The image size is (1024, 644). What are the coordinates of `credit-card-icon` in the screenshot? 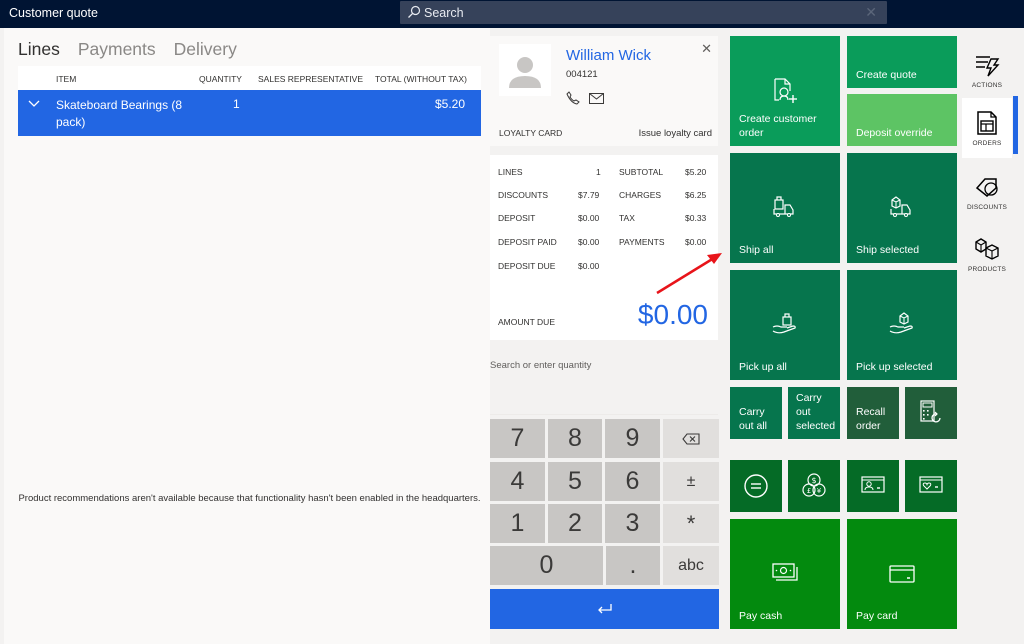 It's located at (902, 574).